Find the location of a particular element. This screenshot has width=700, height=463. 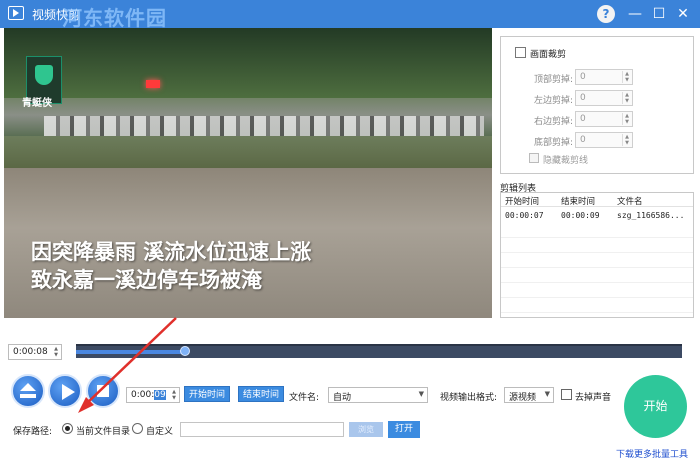

end-time-button: 结束时间 is located at coordinates (261, 394).